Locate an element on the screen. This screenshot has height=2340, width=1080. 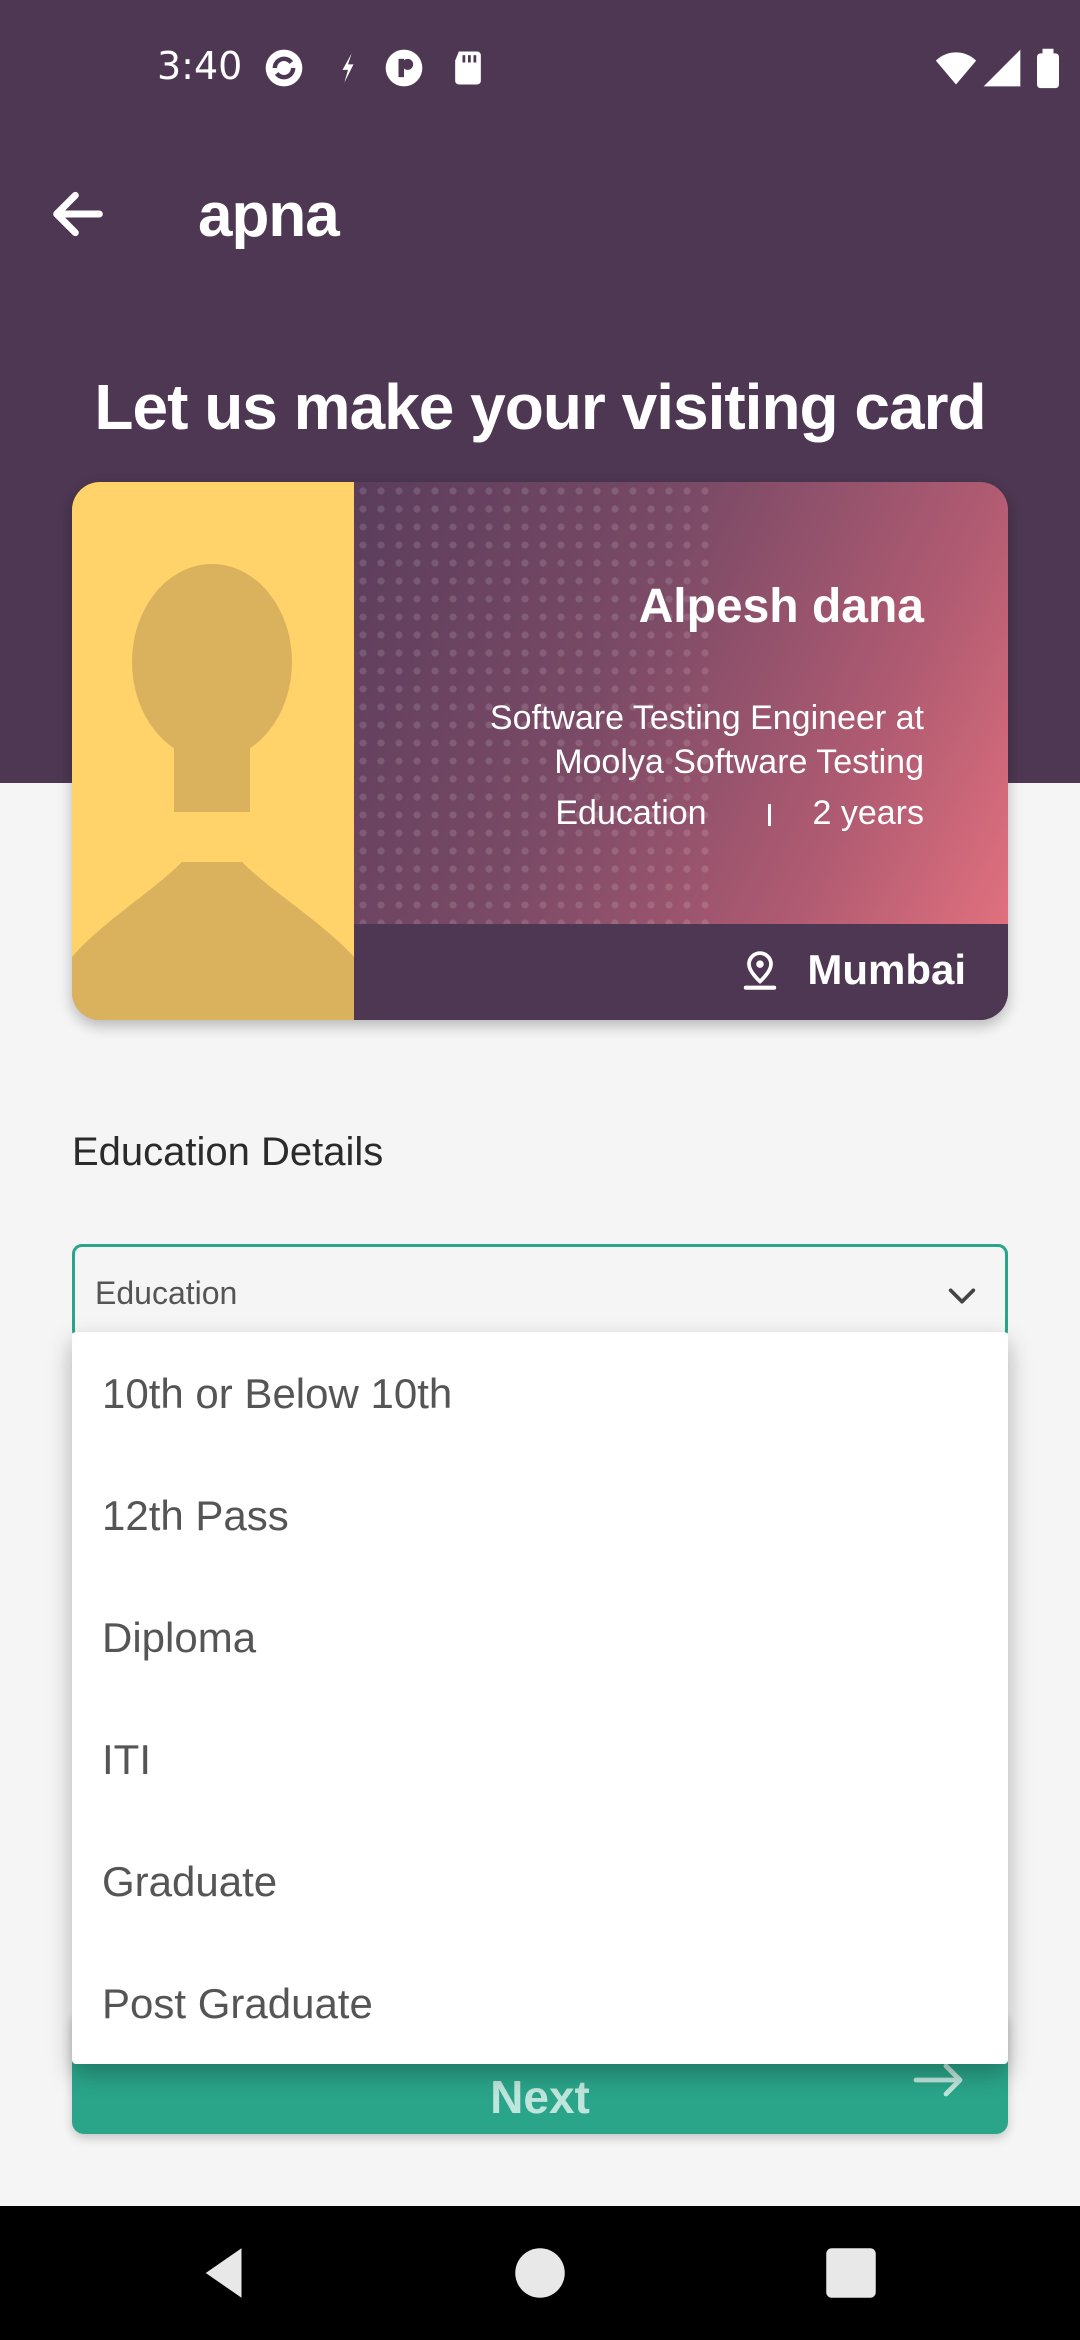
data-transfer-icon is located at coordinates (348, 68).